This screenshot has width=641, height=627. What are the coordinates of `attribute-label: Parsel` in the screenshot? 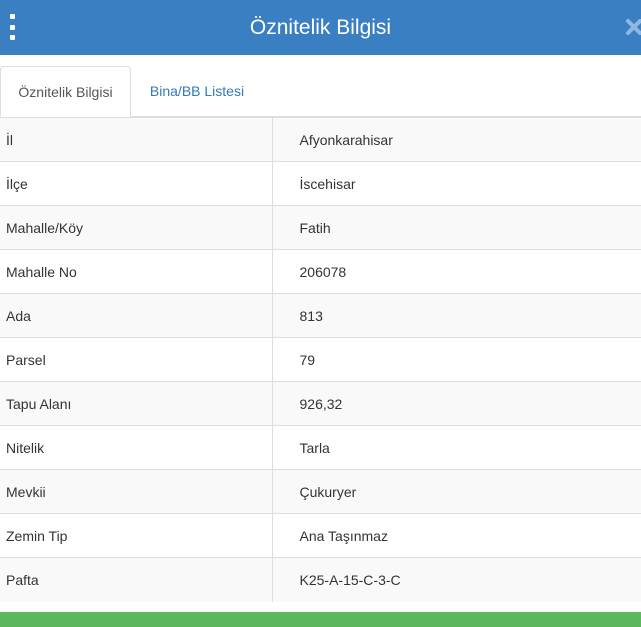 It's located at (136, 359).